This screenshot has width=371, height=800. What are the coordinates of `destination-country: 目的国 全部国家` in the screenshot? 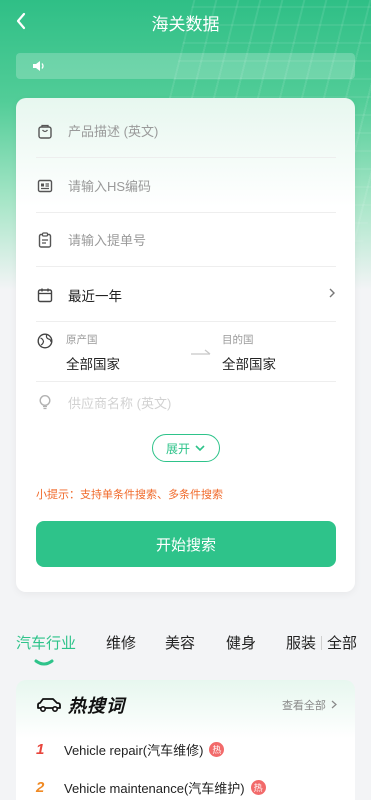 It's located at (249, 352).